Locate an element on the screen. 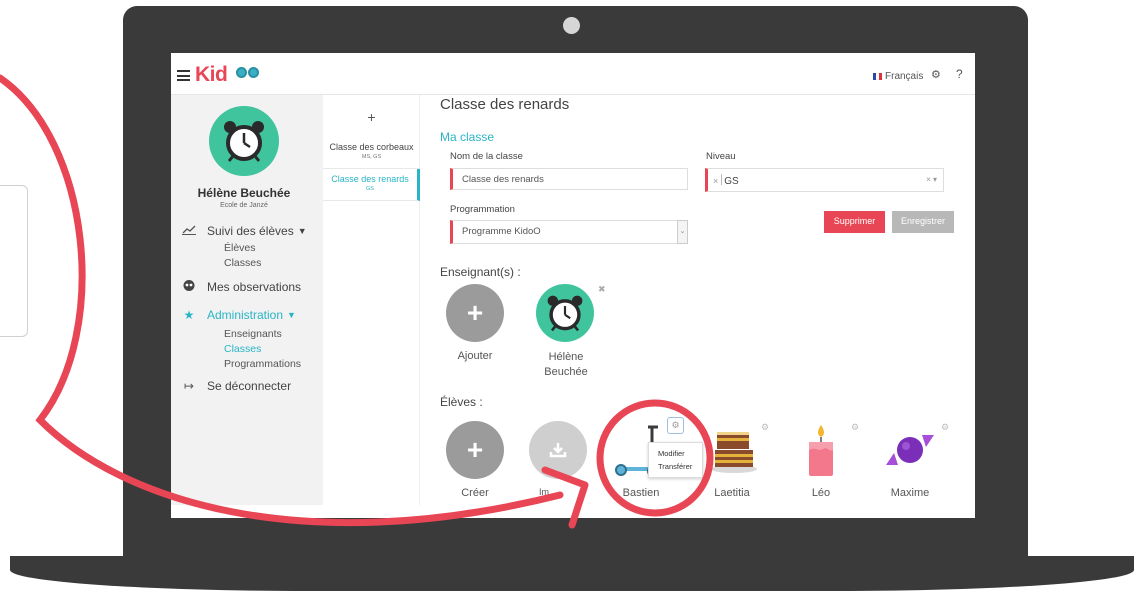 This screenshot has width=1141, height=591. menu-item-transferer: Transférer is located at coordinates (680, 466).